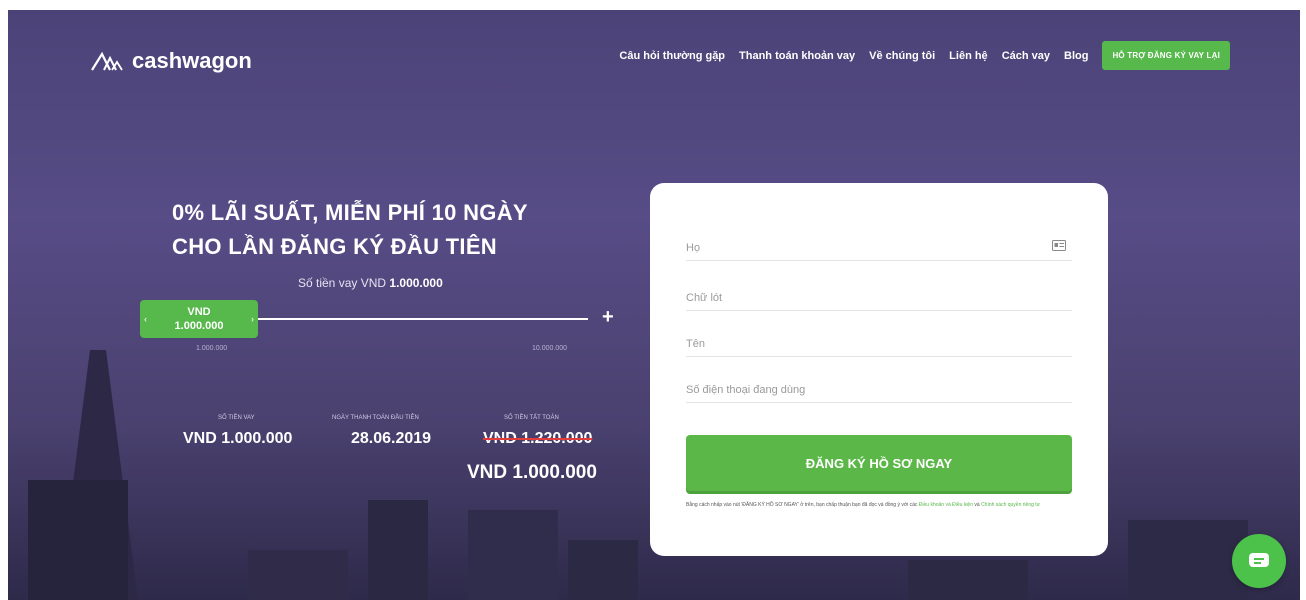 This screenshot has height=600, width=1306. Describe the element at coordinates (212, 348) in the screenshot. I see `slider-min-label: 1.000.000` at that location.